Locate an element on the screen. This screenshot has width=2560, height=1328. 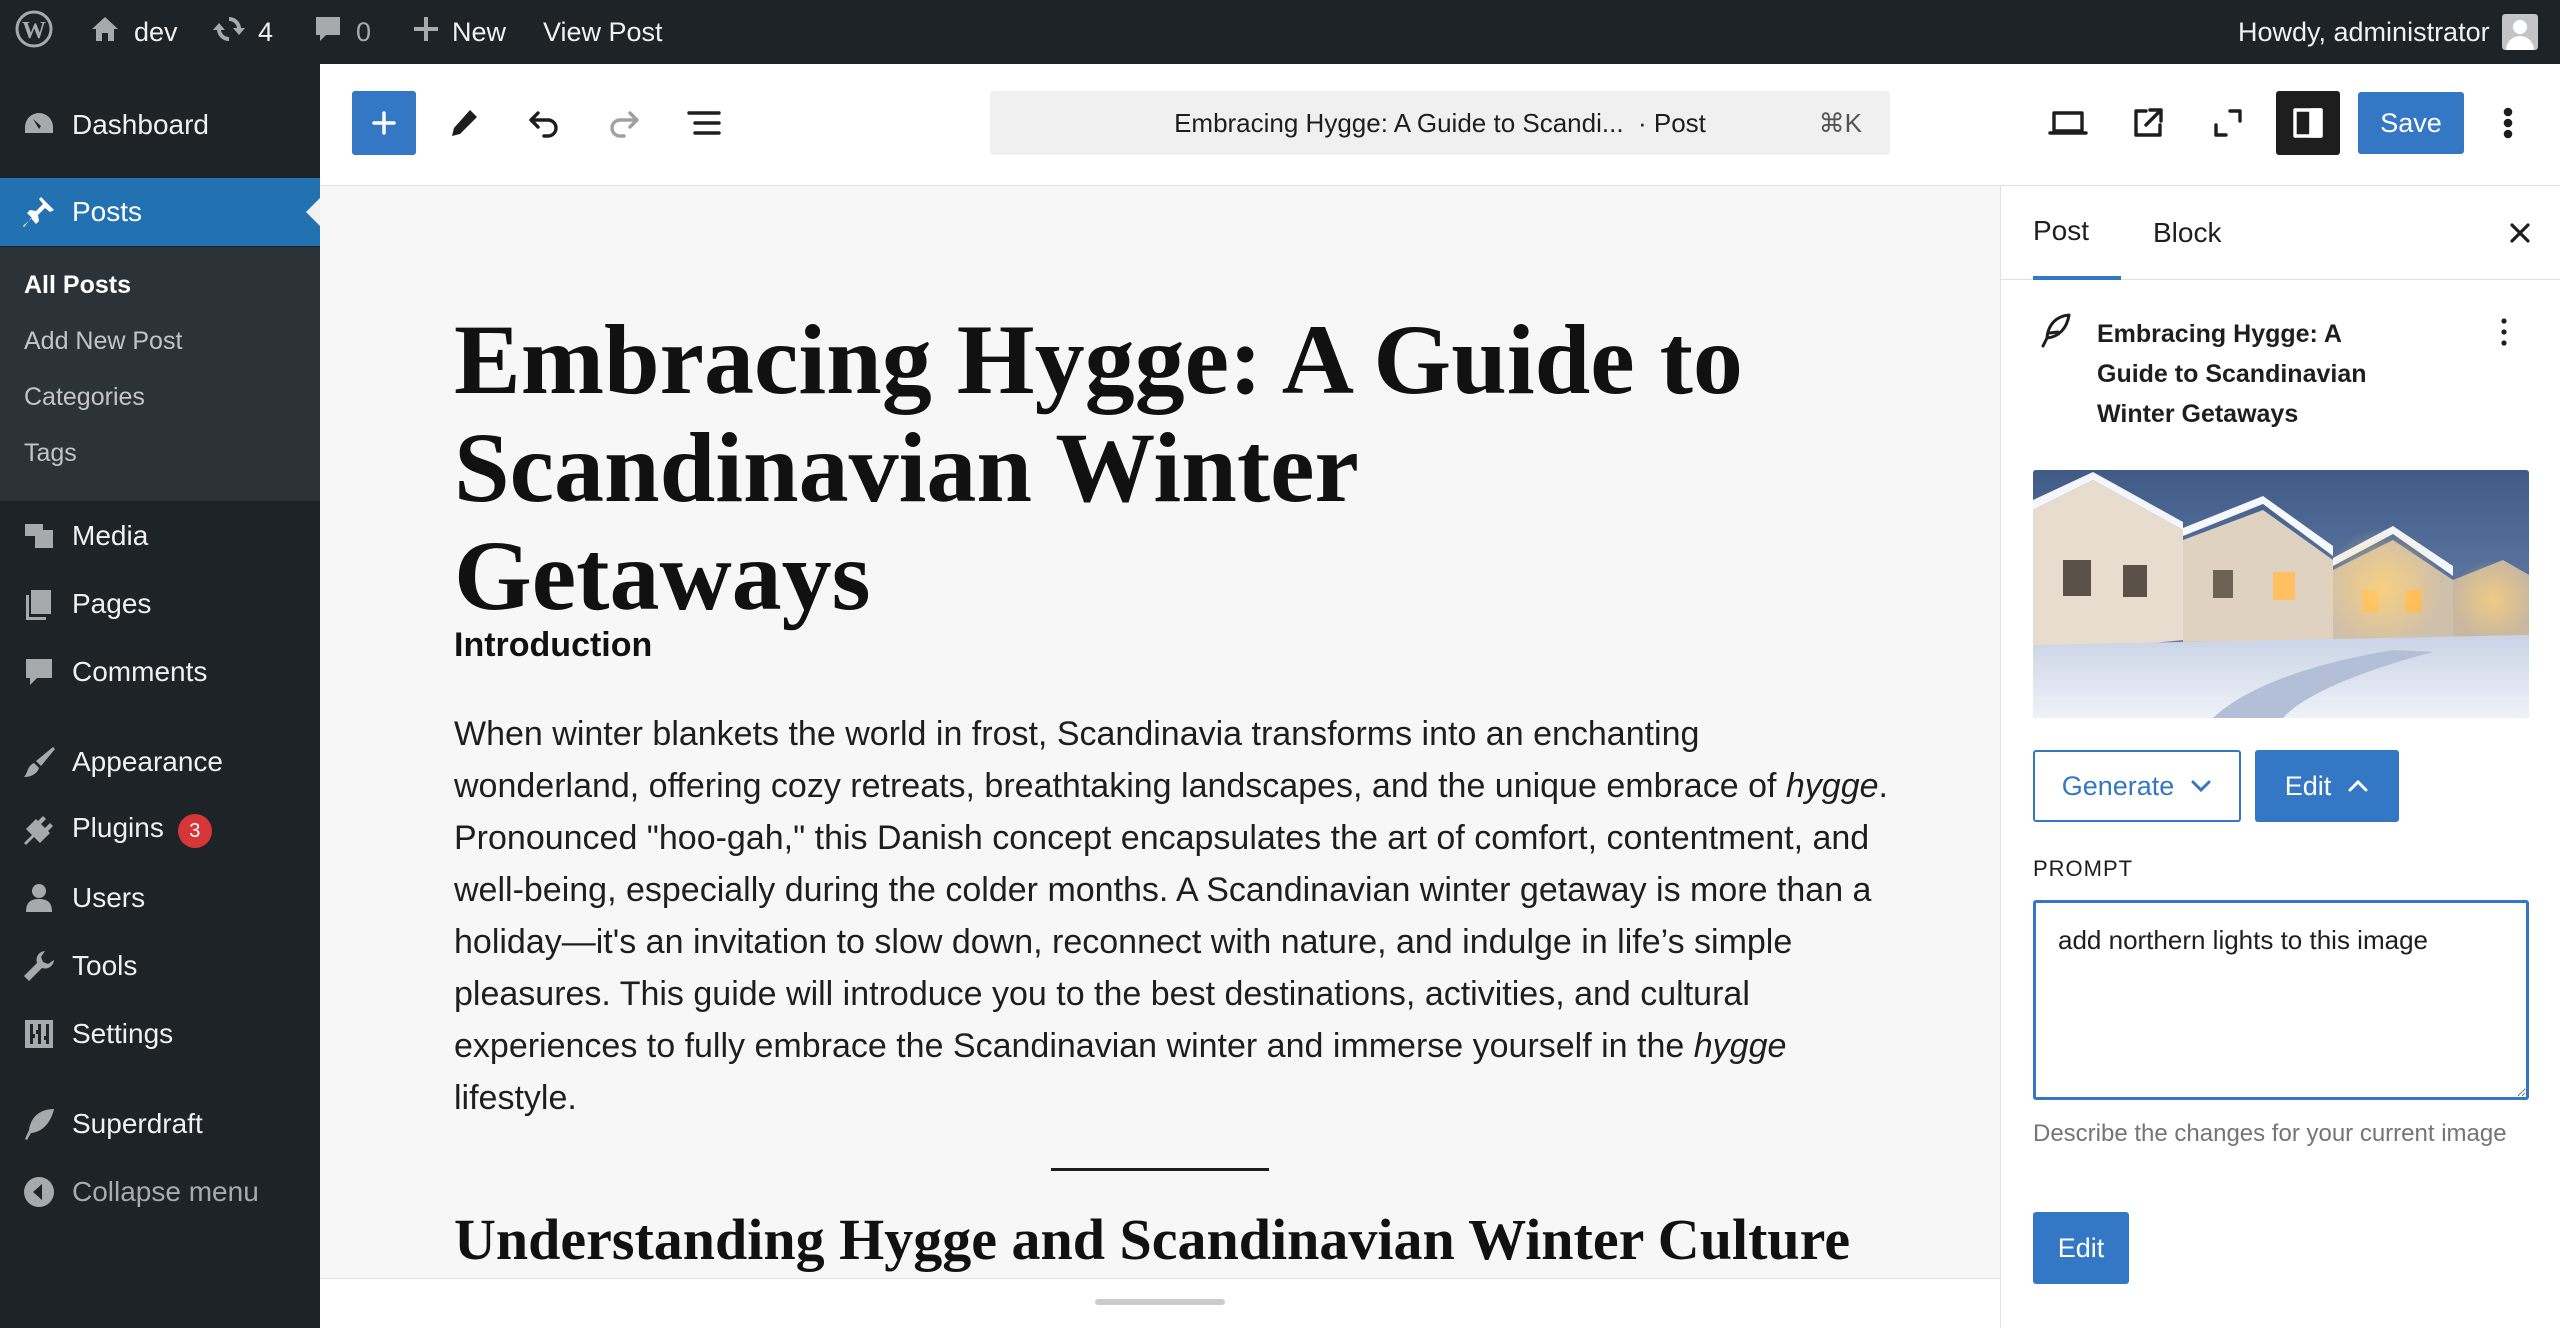
submenu-add-new-post: Add New Post is located at coordinates (103, 341).